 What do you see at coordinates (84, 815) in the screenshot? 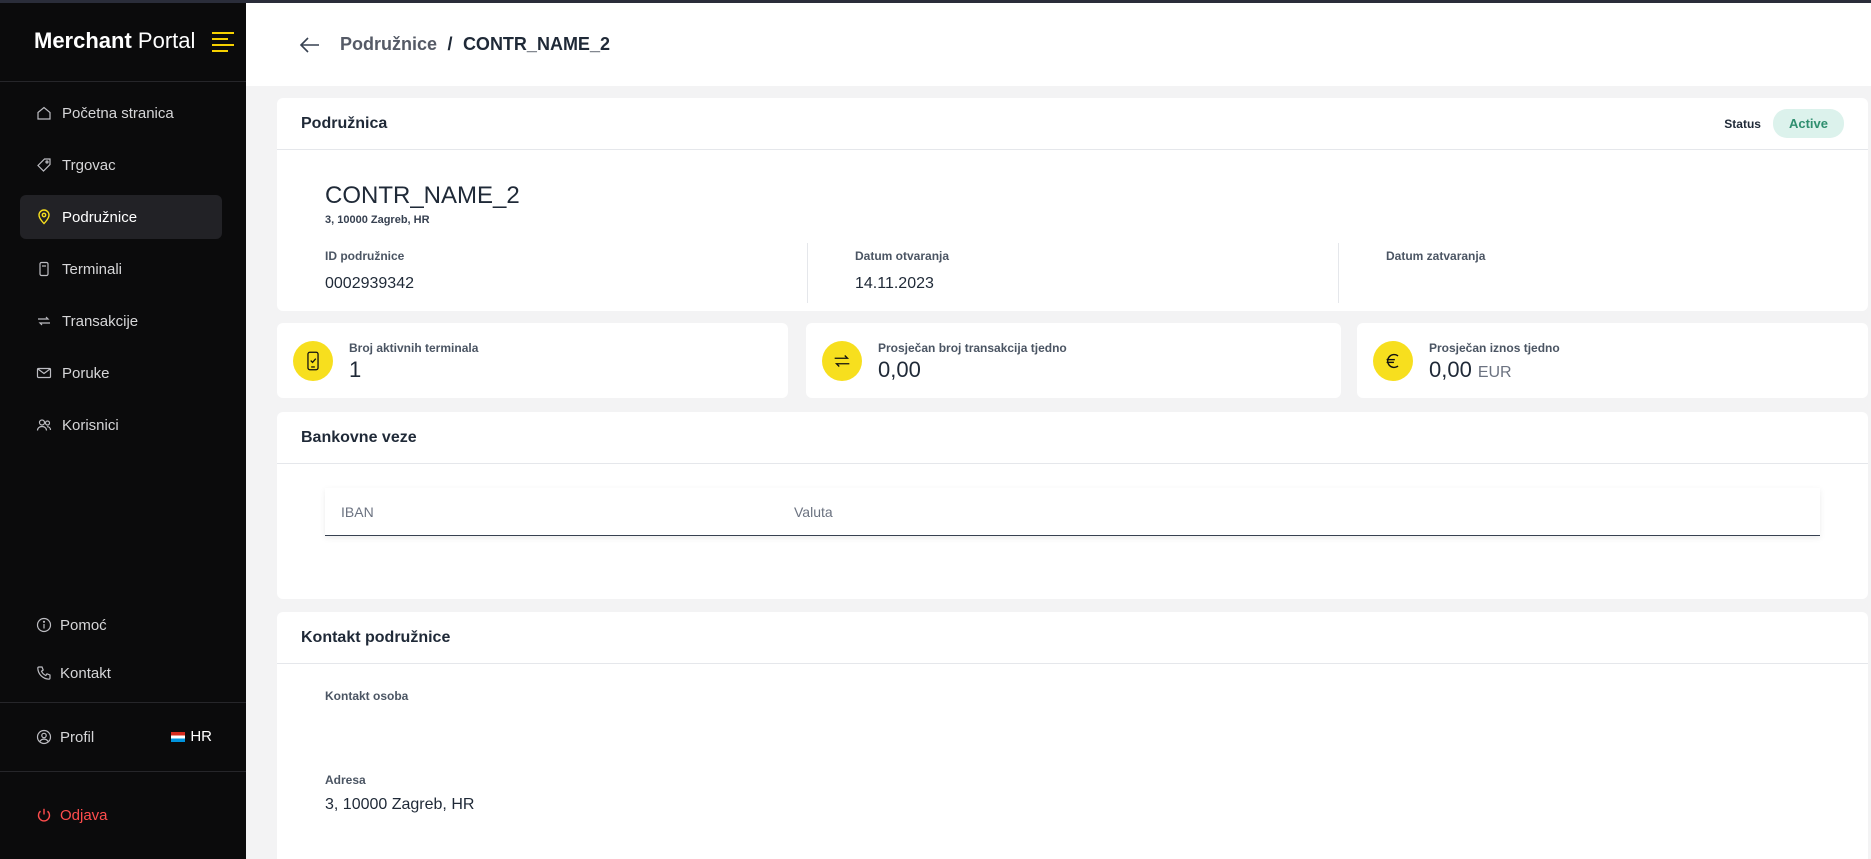
I see `logout-label: Odjava` at bounding box center [84, 815].